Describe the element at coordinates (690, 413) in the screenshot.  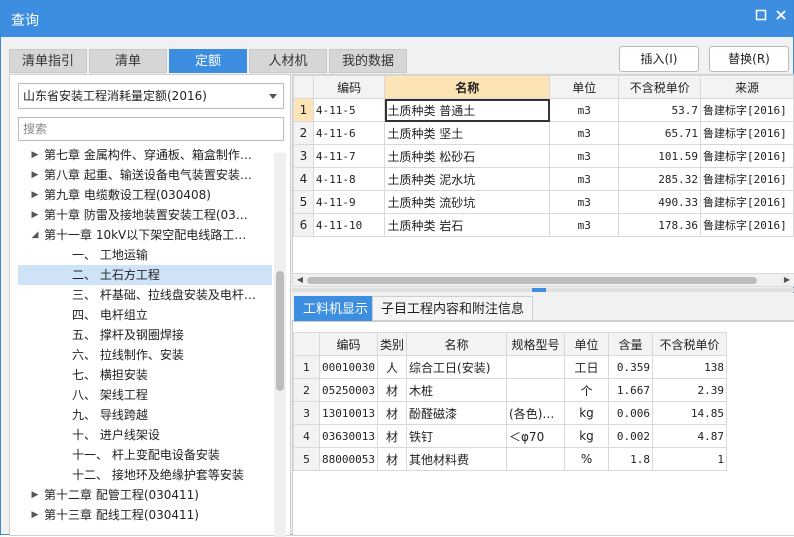
I see `material-price: 14.85` at that location.